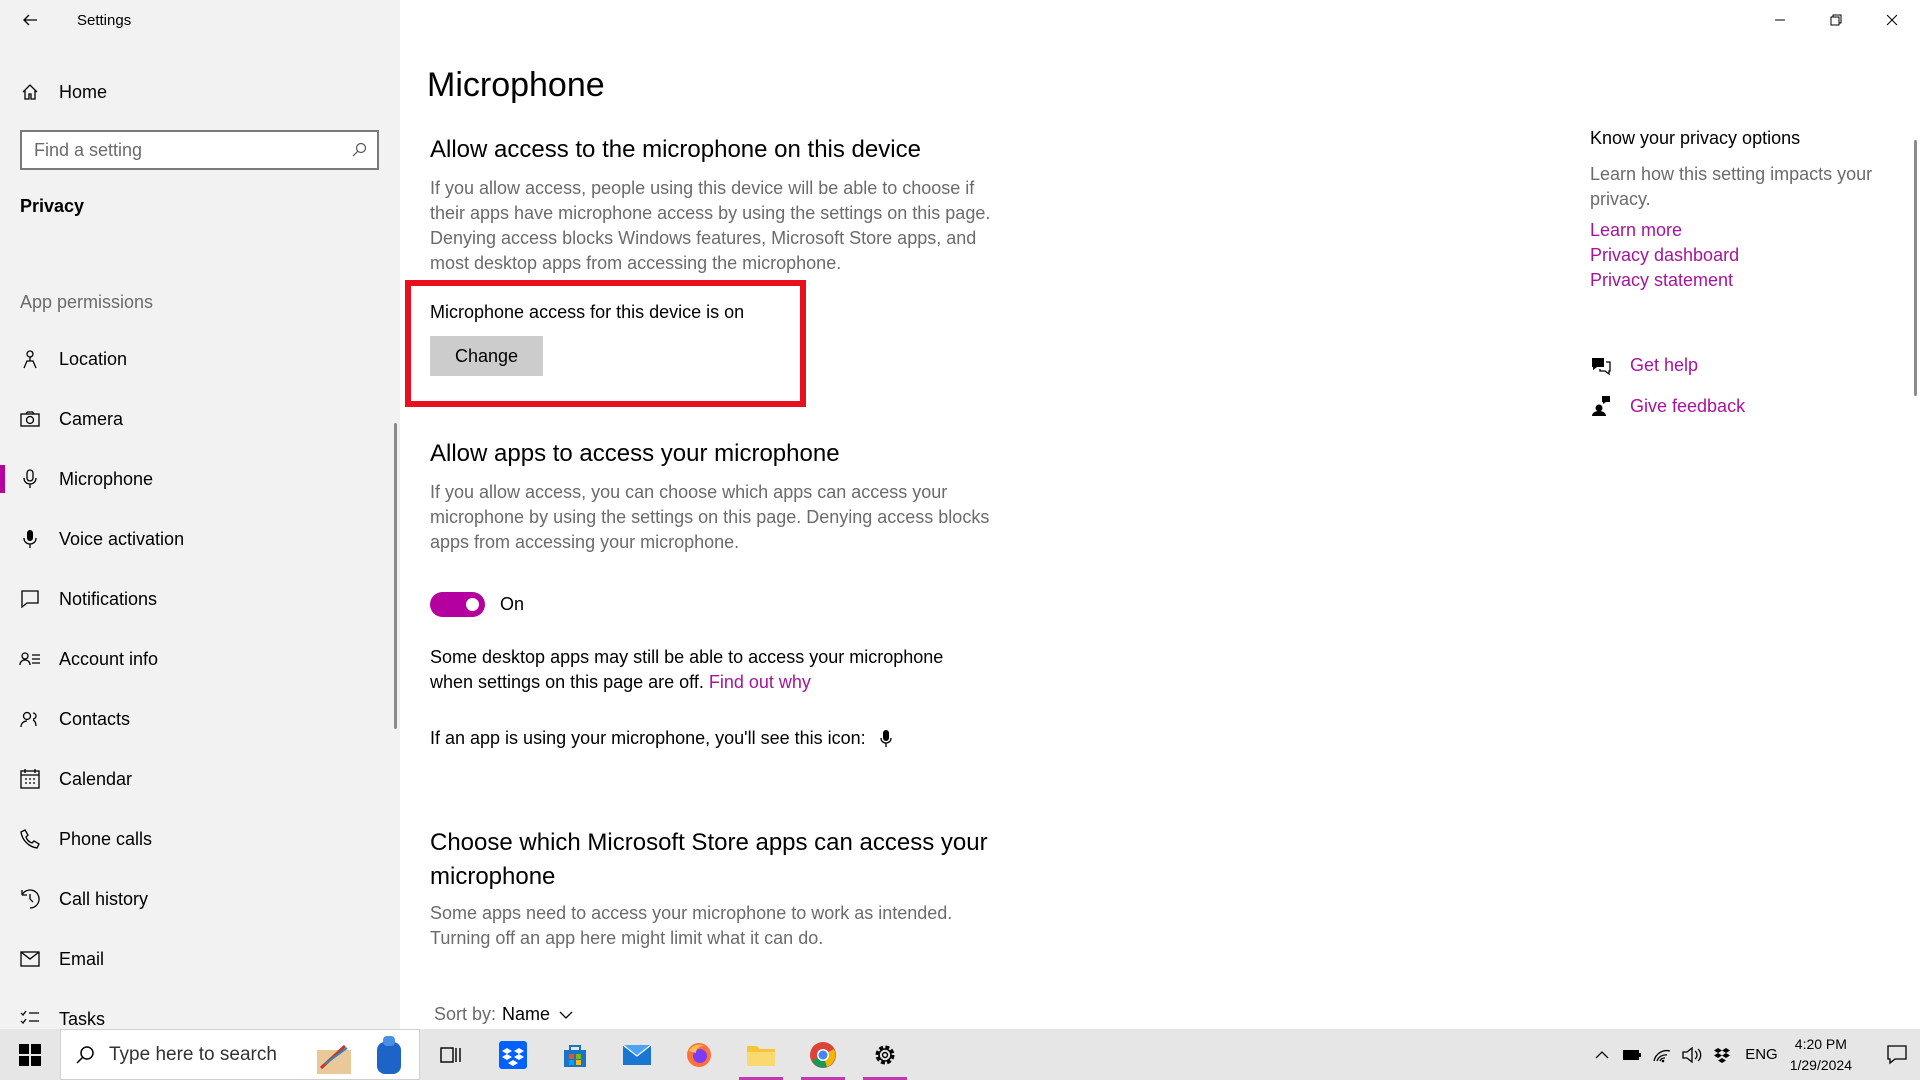  Describe the element at coordinates (200, 779) in the screenshot. I see `sidebar-item-calendar: Calendar` at that location.